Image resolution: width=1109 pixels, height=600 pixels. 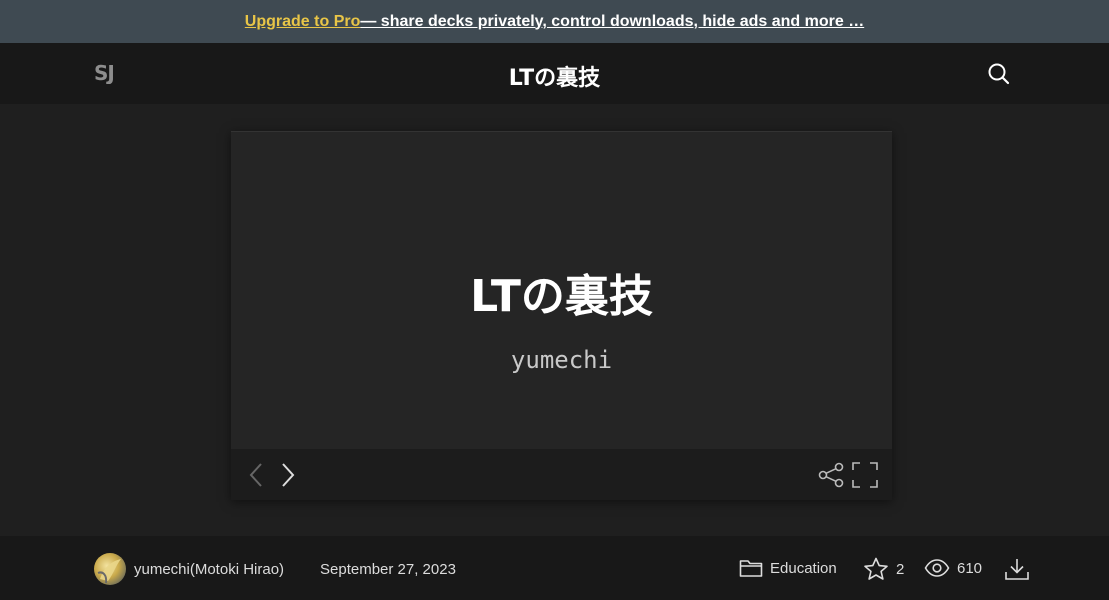 I want to click on category-label: Education, so click(x=803, y=568).